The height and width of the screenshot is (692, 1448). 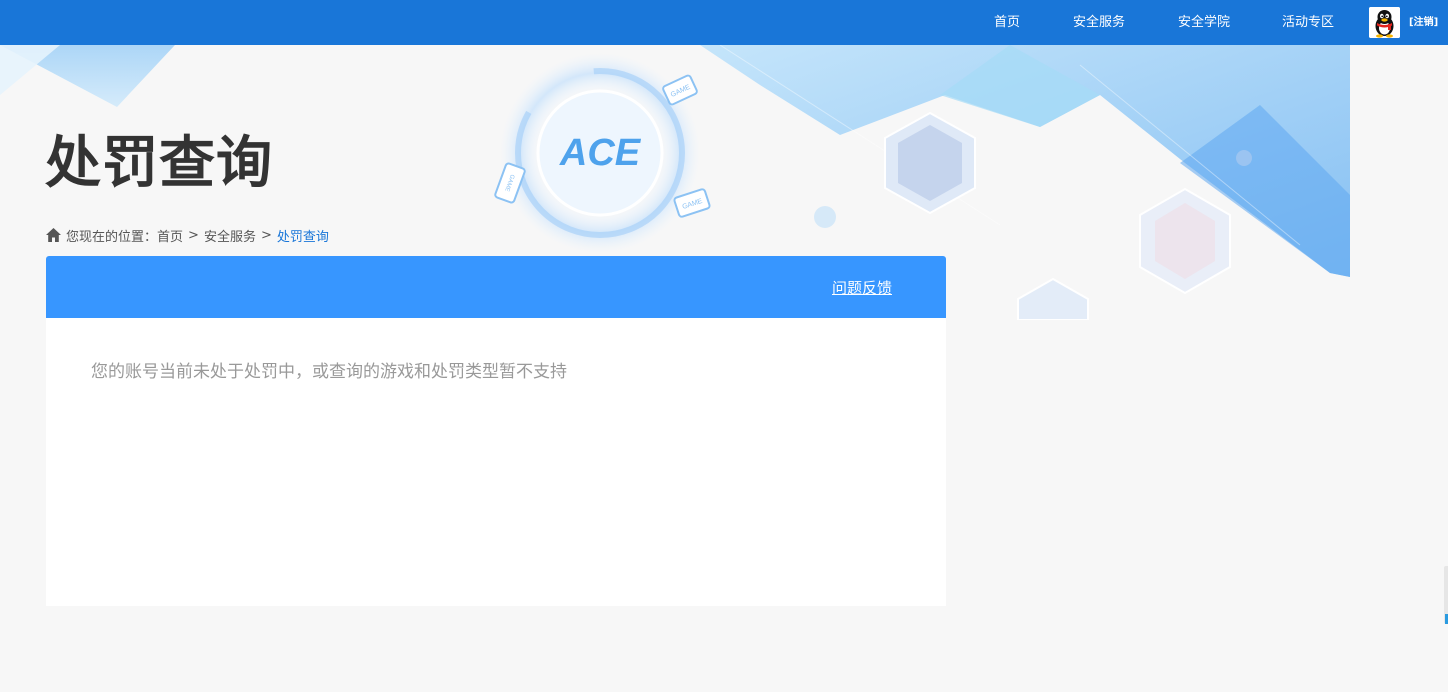 I want to click on result-panel-header: 问题反馈, so click(x=496, y=287).